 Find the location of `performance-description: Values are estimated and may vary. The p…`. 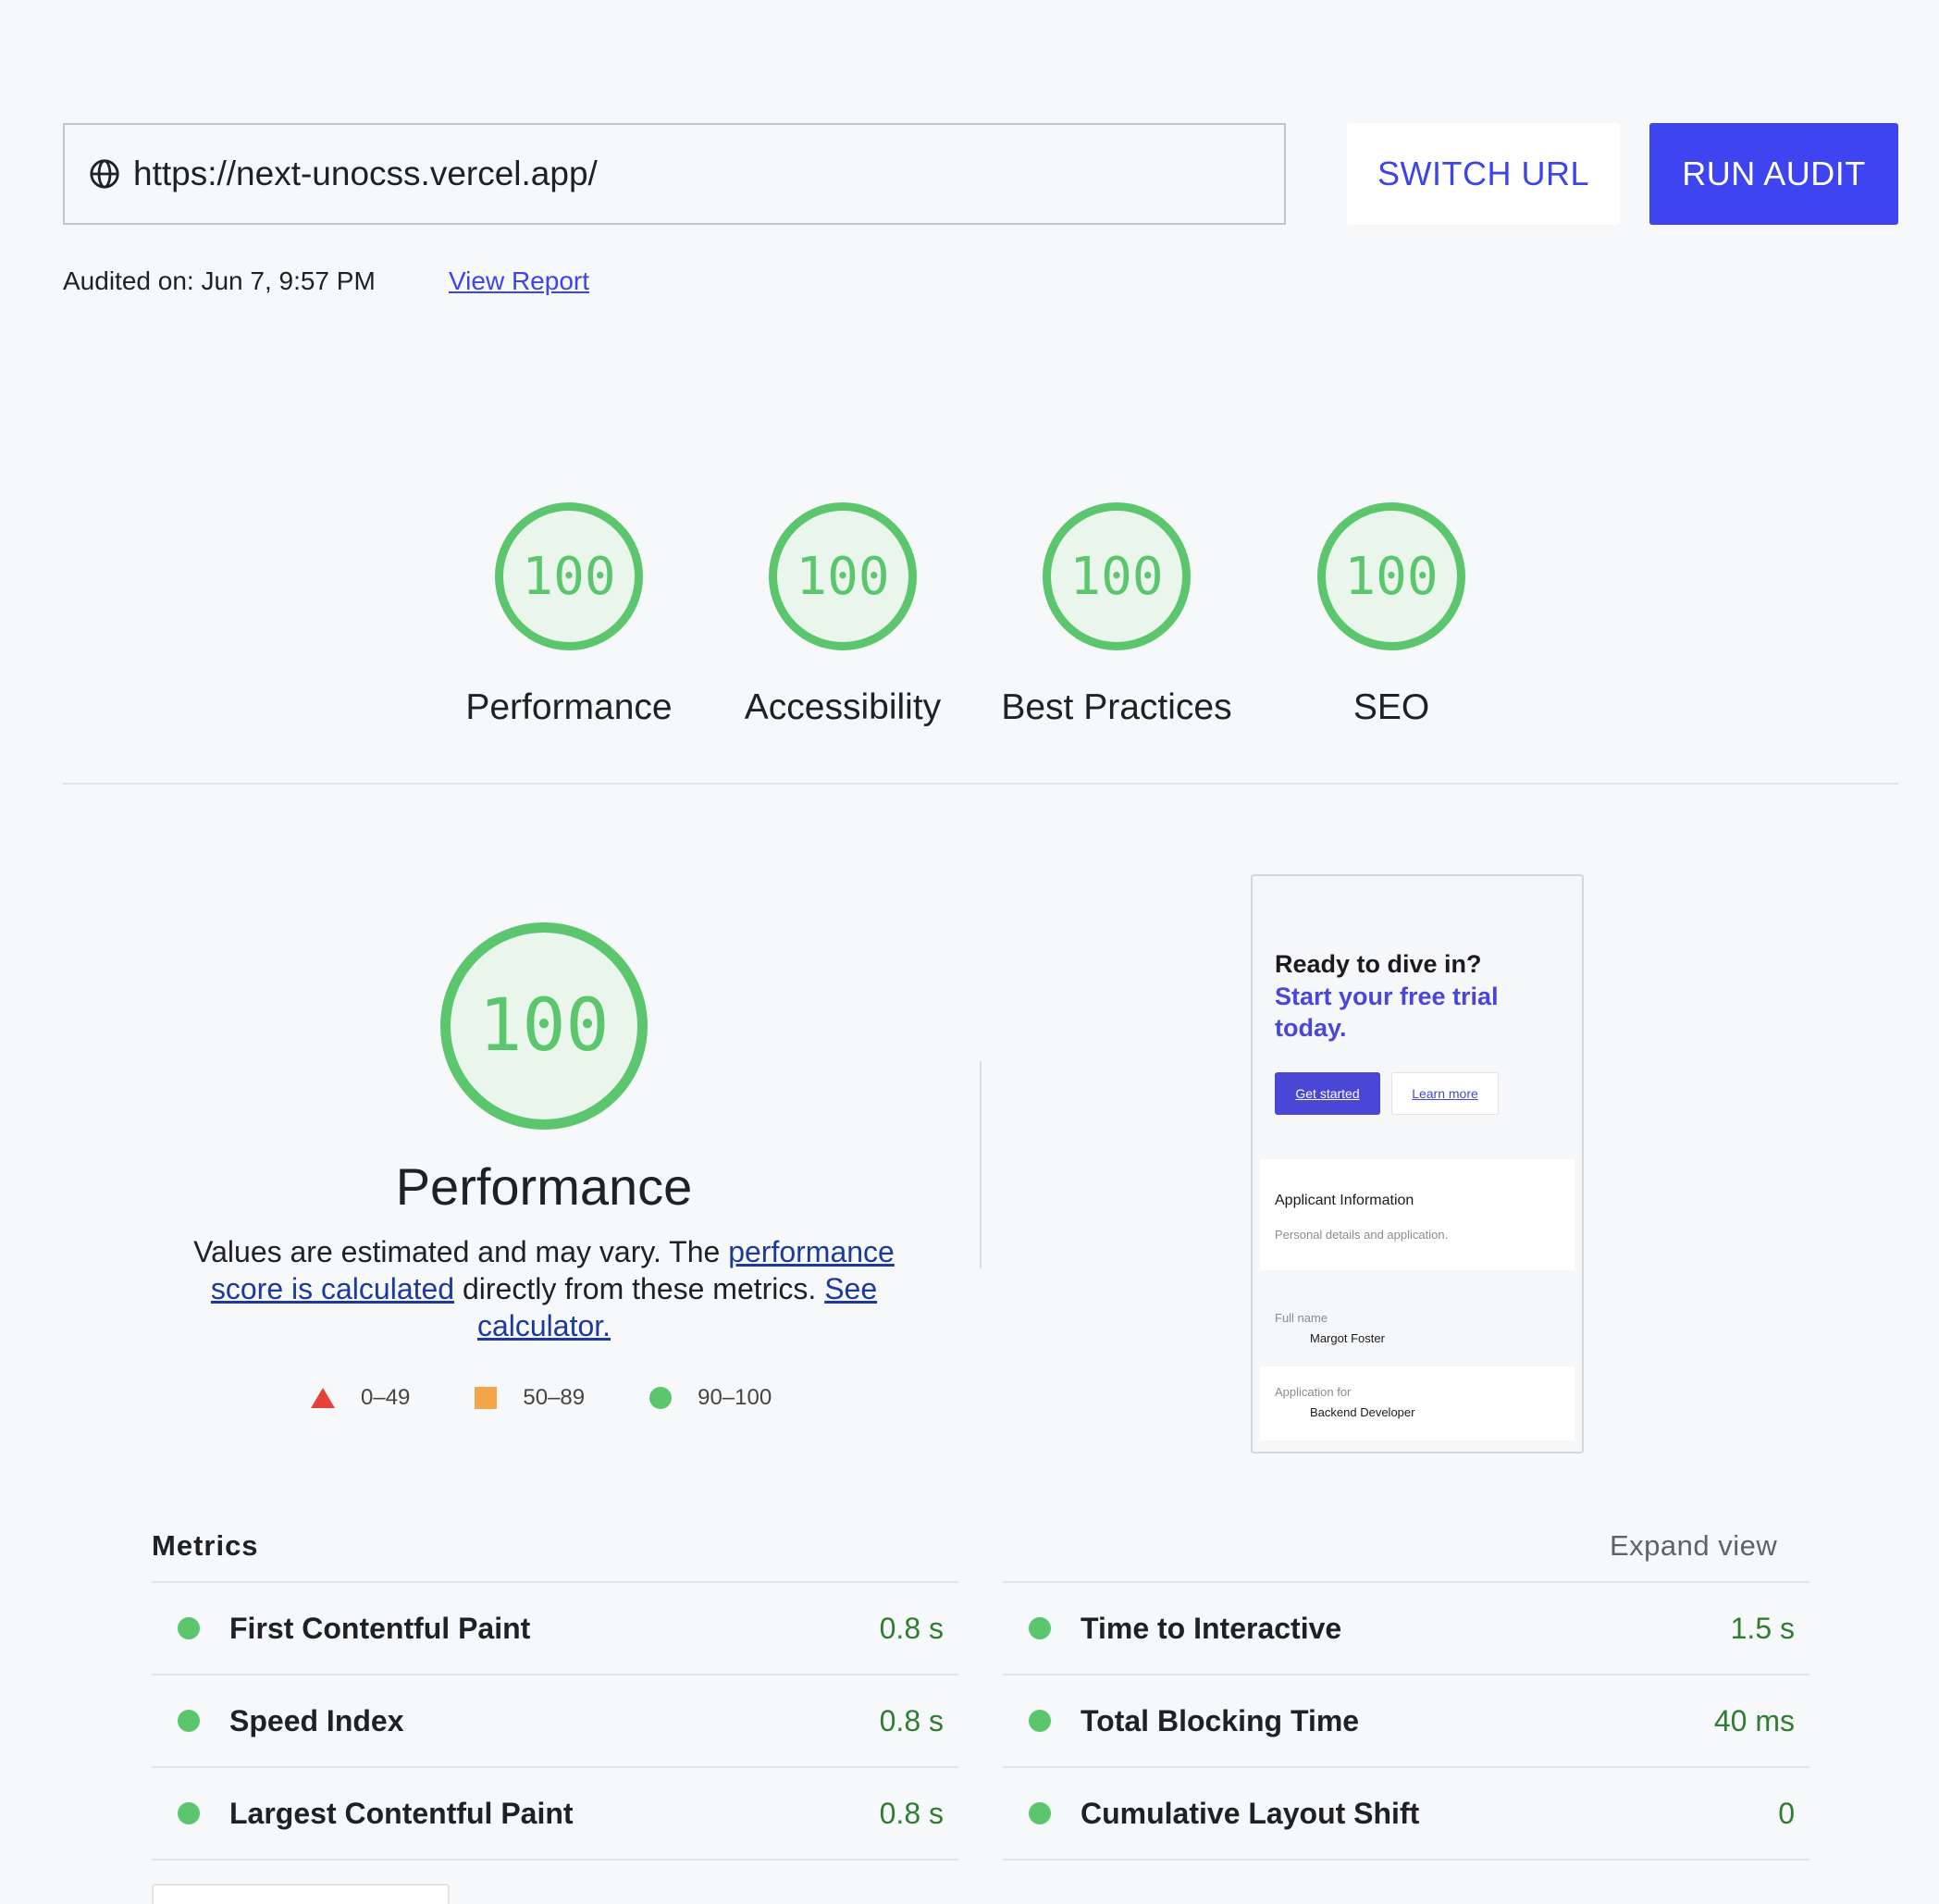

performance-description: Values are estimated and may vary. The p… is located at coordinates (544, 1288).